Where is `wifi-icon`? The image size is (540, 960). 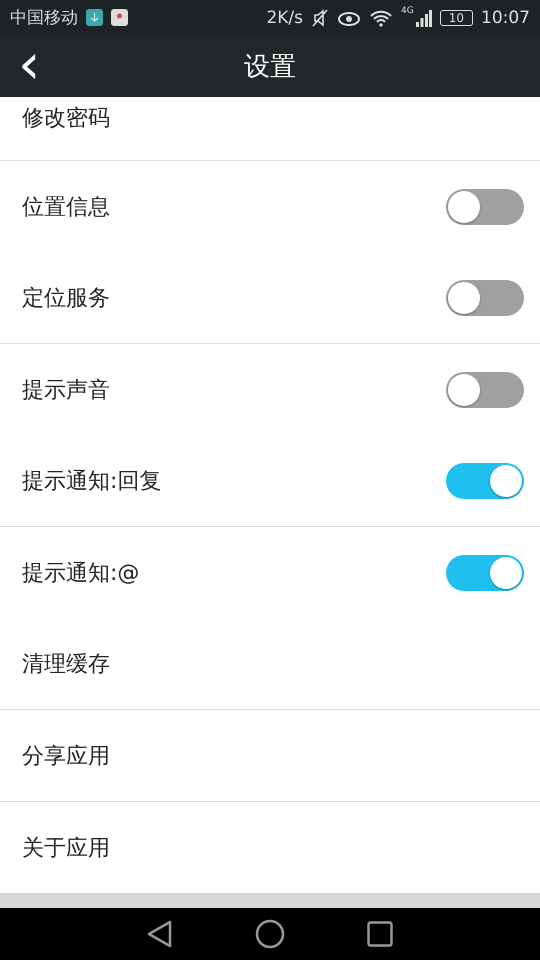
wifi-icon is located at coordinates (381, 17).